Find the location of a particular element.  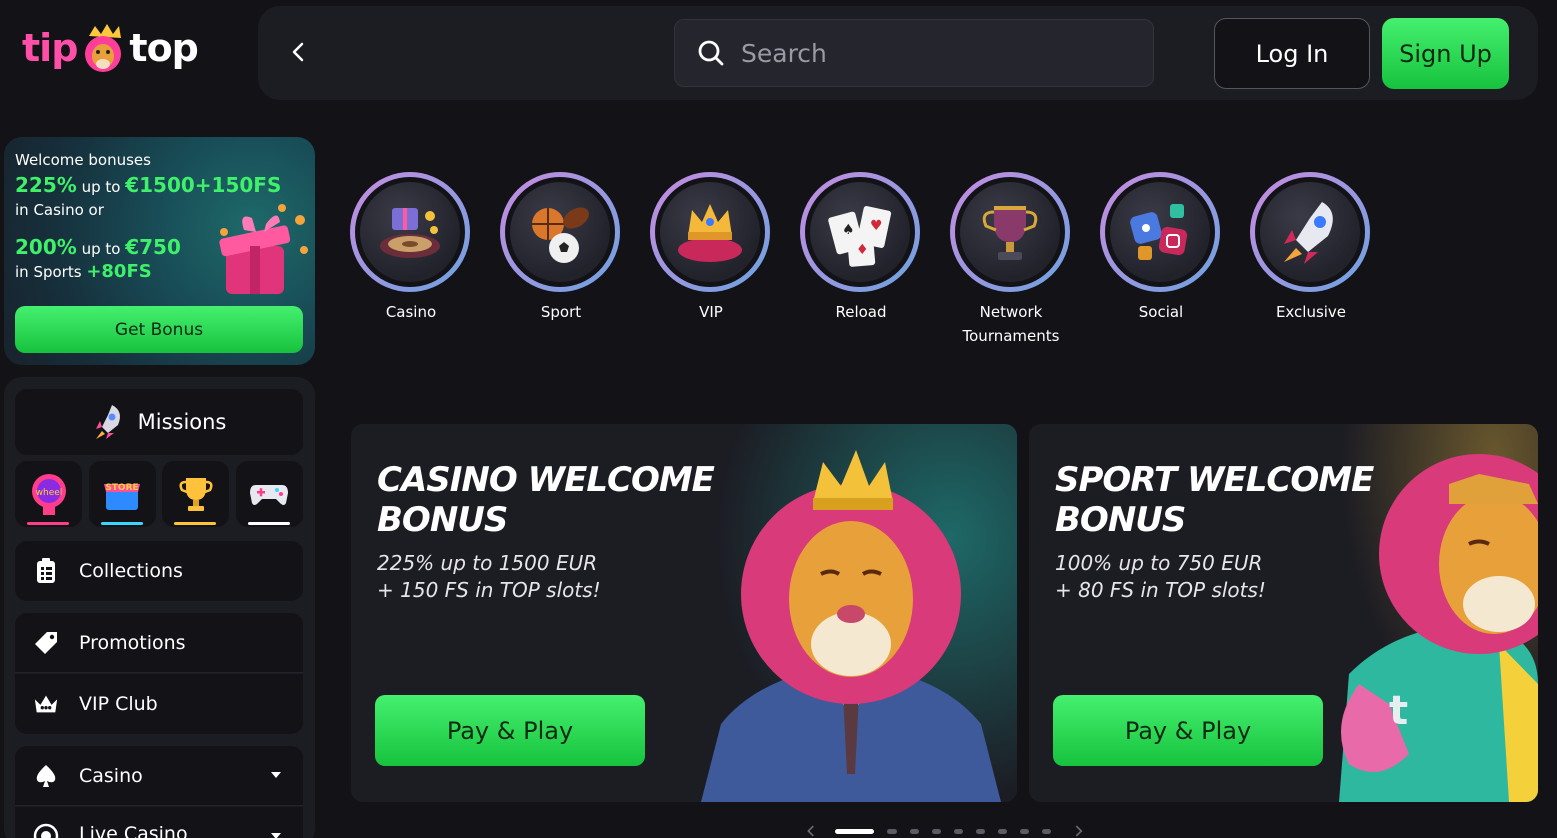

bonus-sport-pct: 200% is located at coordinates (46, 247).